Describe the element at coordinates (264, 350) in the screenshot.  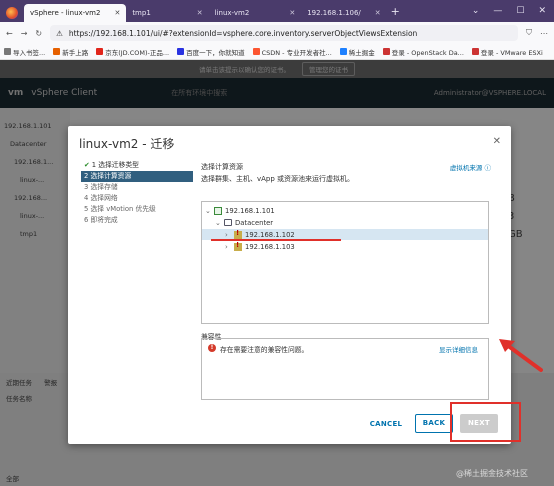
I see `compatibility-message: 存在需要注意的兼容性问题。` at that location.